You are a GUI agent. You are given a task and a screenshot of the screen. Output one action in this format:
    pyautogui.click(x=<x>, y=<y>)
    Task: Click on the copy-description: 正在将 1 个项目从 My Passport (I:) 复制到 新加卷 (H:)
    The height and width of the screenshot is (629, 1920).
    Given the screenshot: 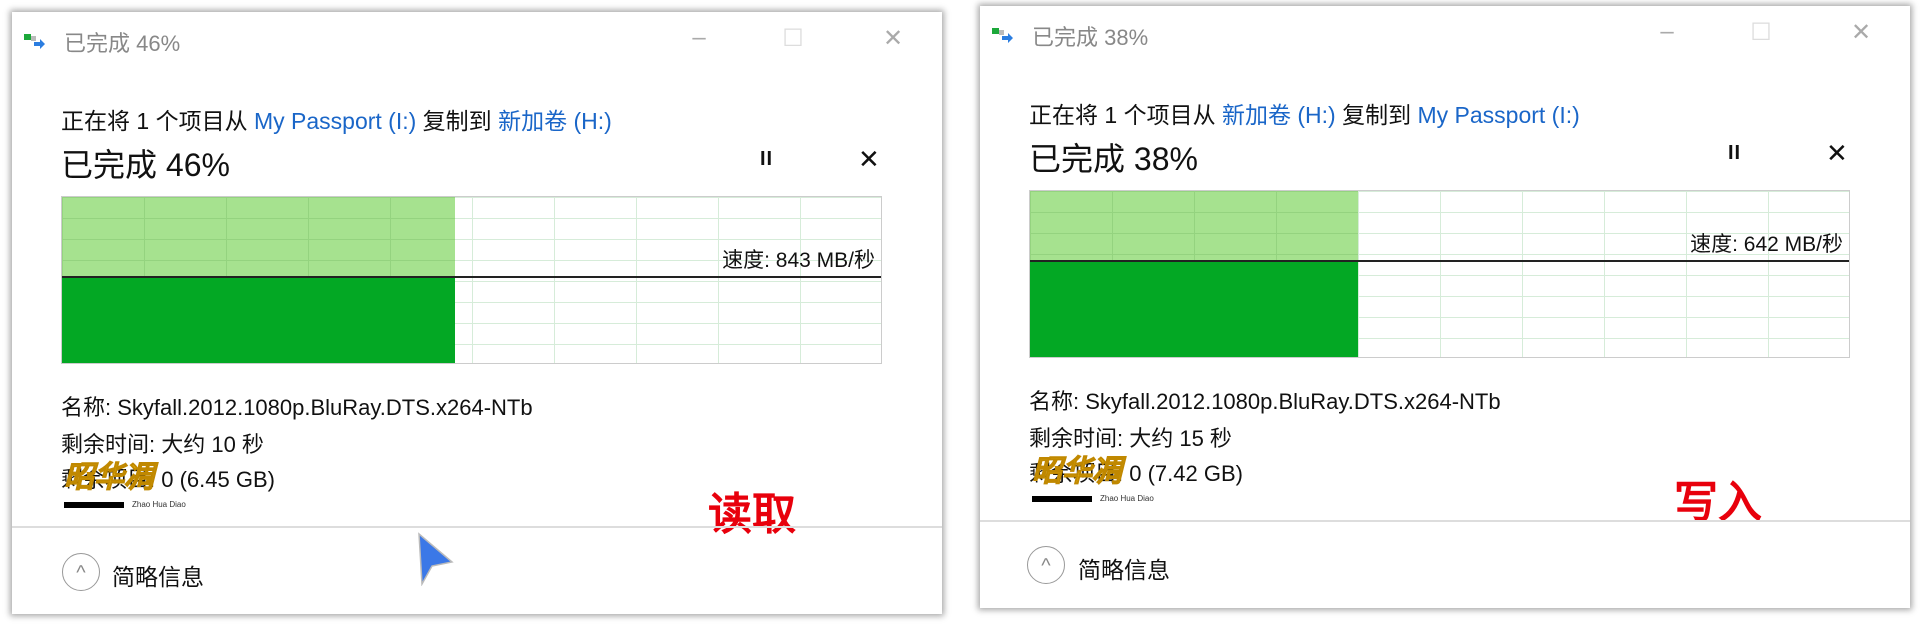 What is the action you would take?
    pyautogui.click(x=336, y=119)
    